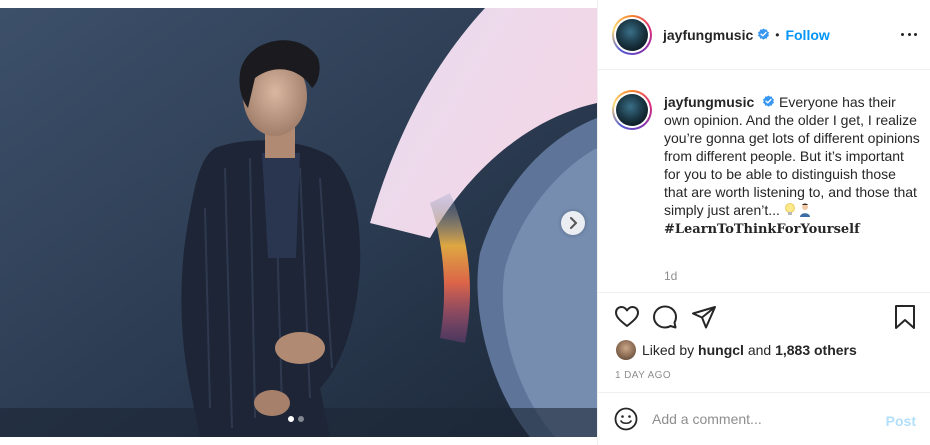  What do you see at coordinates (643, 375) in the screenshot?
I see `post-date: 1 DAY AGO` at bounding box center [643, 375].